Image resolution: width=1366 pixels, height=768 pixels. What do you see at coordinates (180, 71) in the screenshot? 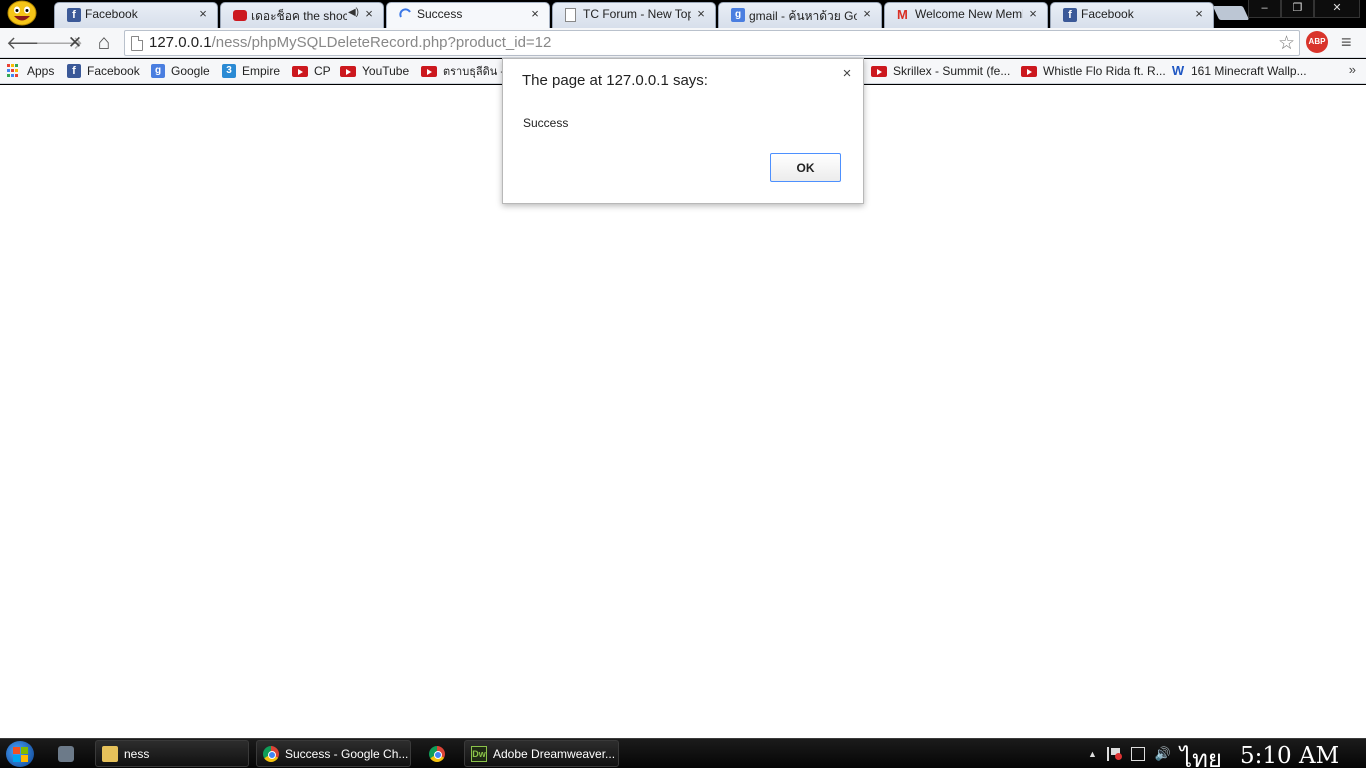
I see `bookmark-google: g Google` at bounding box center [180, 71].